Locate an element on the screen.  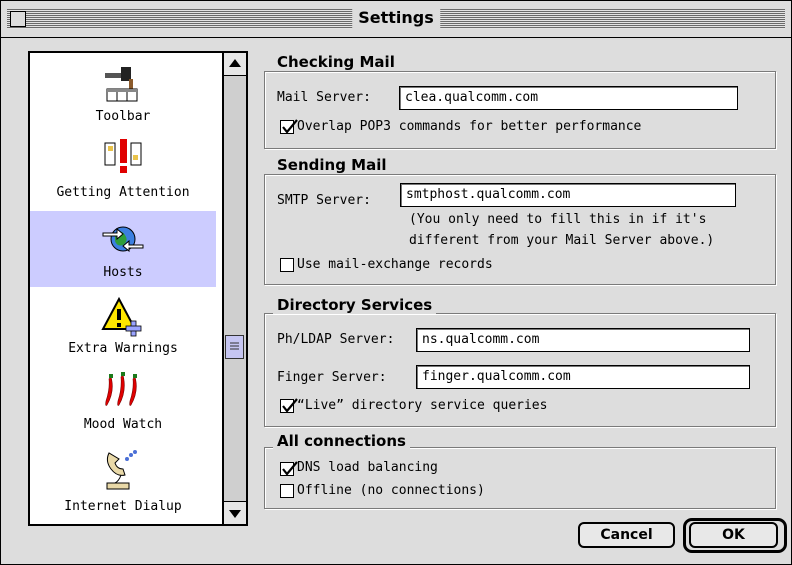
all-connections-group is located at coordinates (520, 478).